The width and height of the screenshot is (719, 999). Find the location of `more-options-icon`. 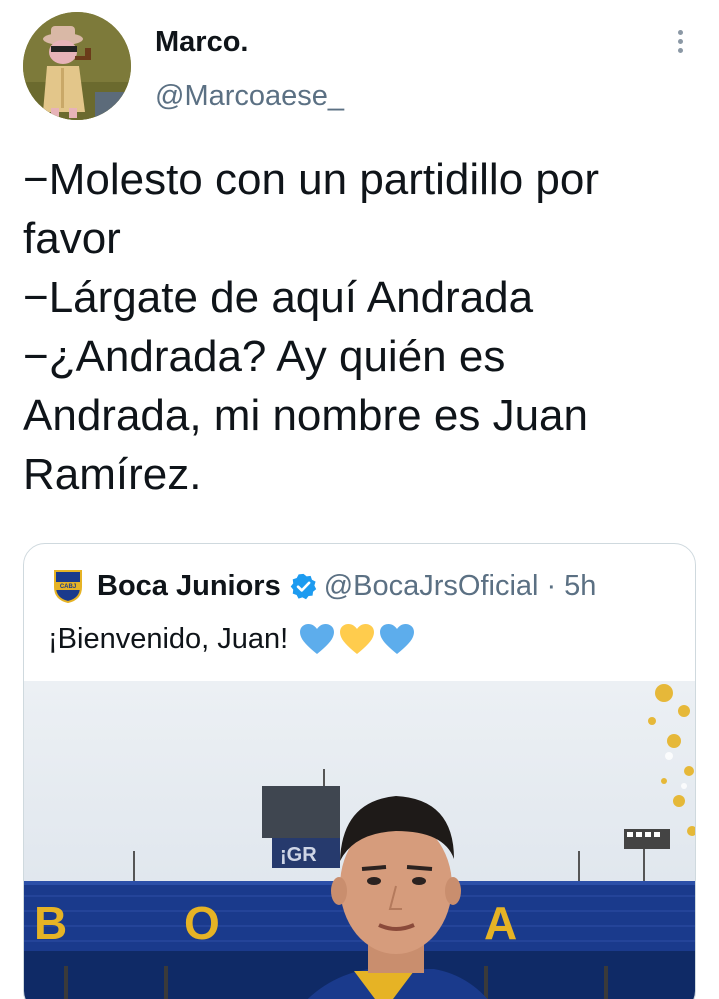

more-options-icon is located at coordinates (680, 45).